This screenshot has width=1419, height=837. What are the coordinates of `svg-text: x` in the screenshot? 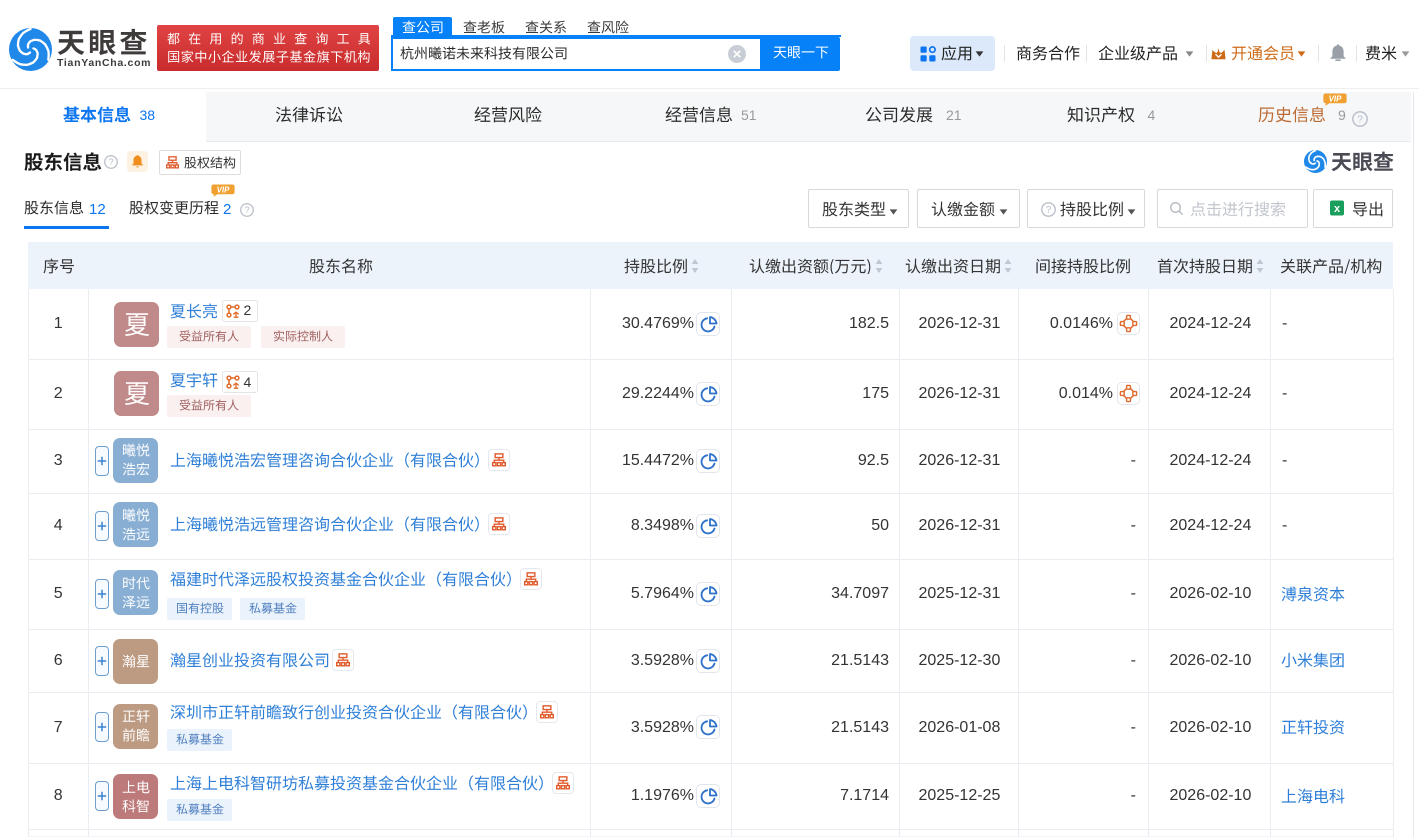 It's located at (1337, 209).